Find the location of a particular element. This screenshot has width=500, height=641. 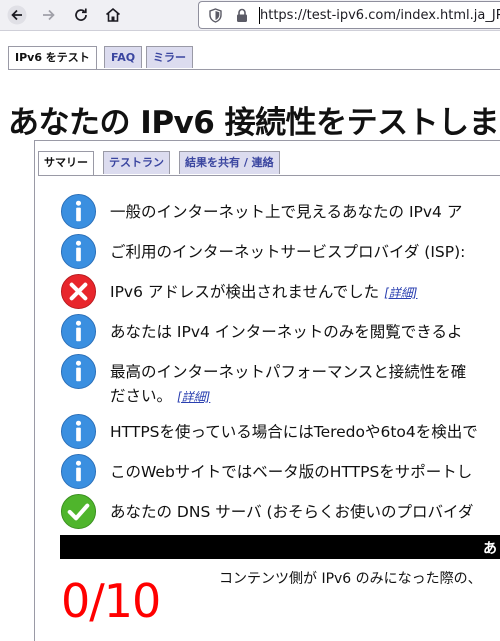

result-text: IPv6 アドレスが検出されませんでした [詳細] is located at coordinates (264, 292).